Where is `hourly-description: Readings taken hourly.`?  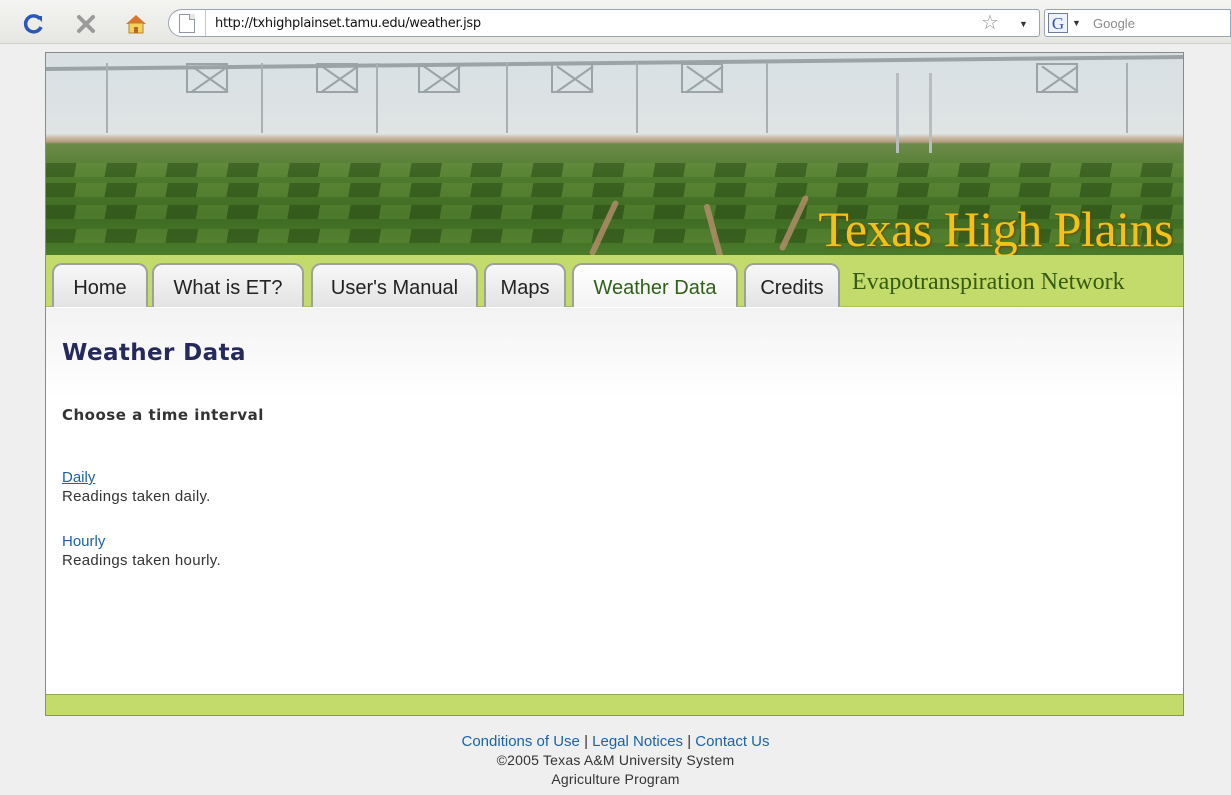 hourly-description: Readings taken hourly. is located at coordinates (141, 560).